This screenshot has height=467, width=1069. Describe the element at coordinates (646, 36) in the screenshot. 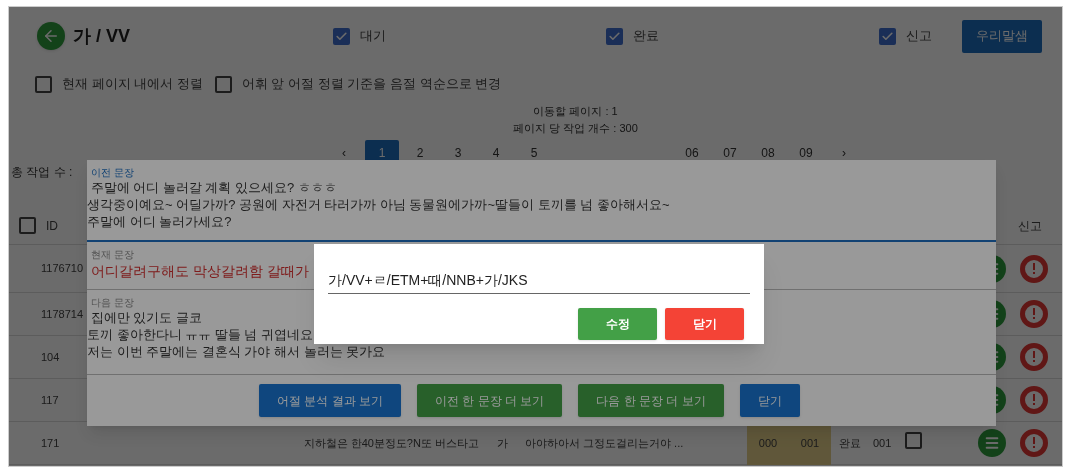

I see `filter-label: 완료` at that location.